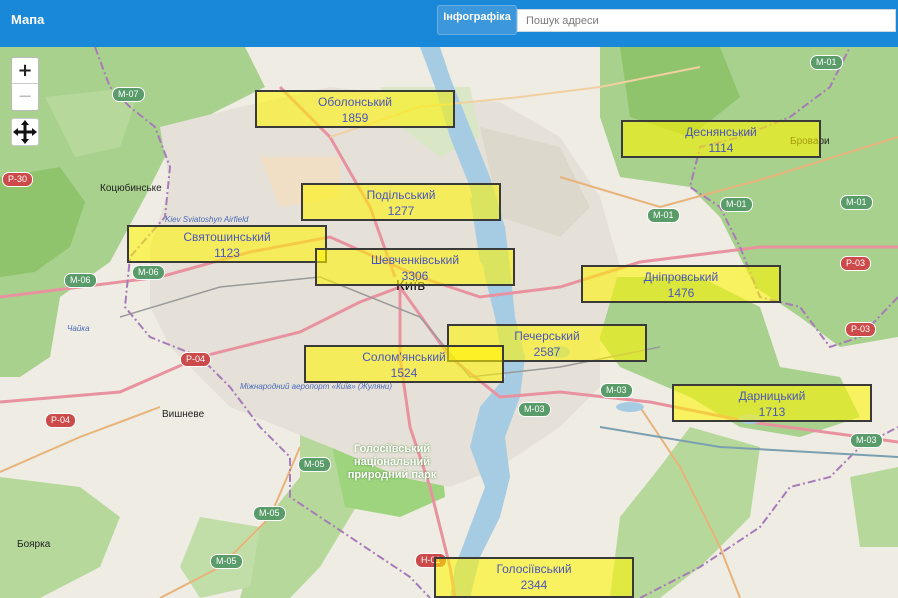 This screenshot has height=598, width=898. Describe the element at coordinates (534, 585) in the screenshot. I see `district-value: 2344` at that location.